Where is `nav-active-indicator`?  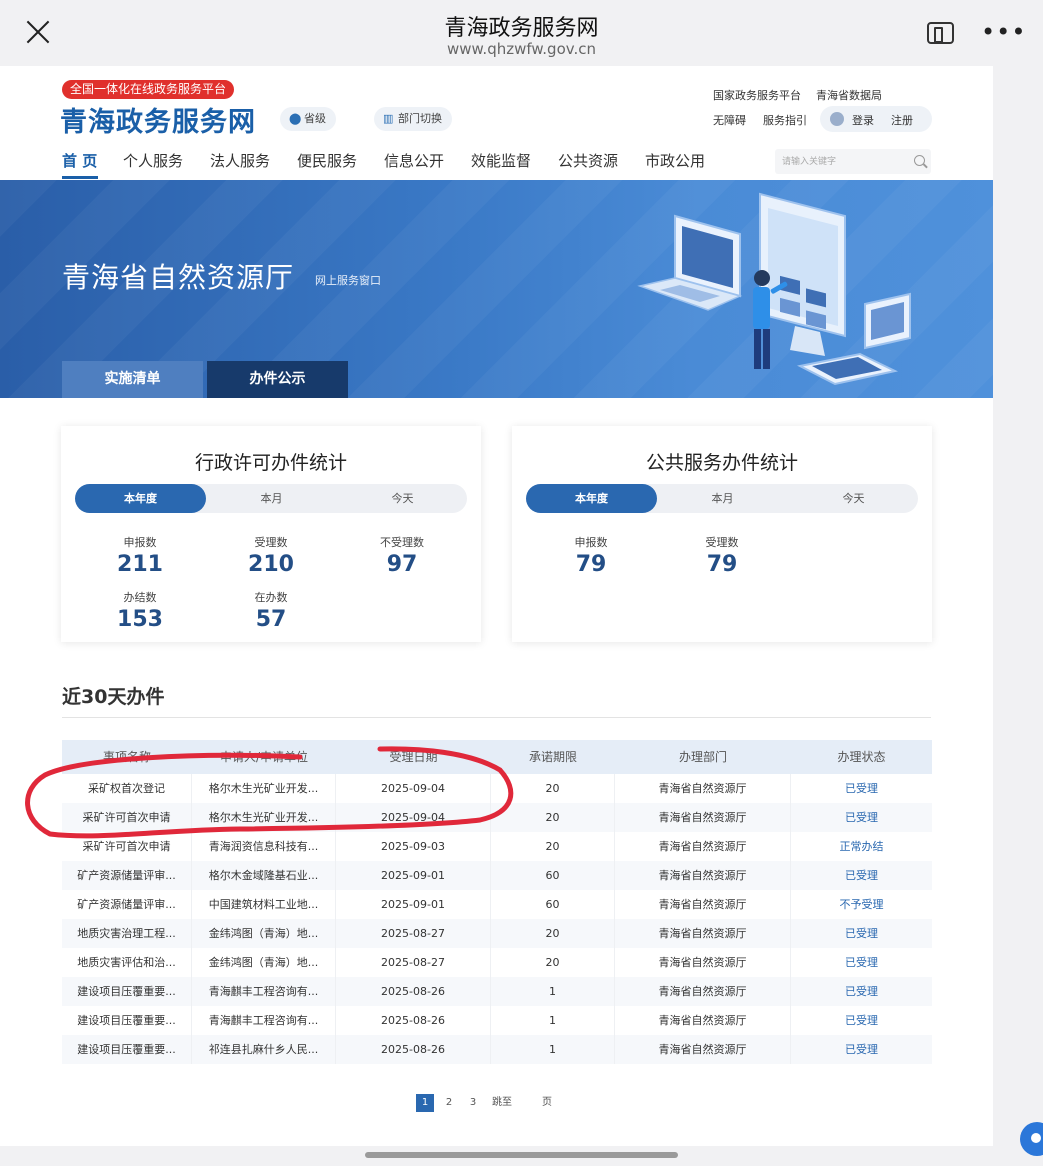
nav-active-indicator is located at coordinates (80, 177).